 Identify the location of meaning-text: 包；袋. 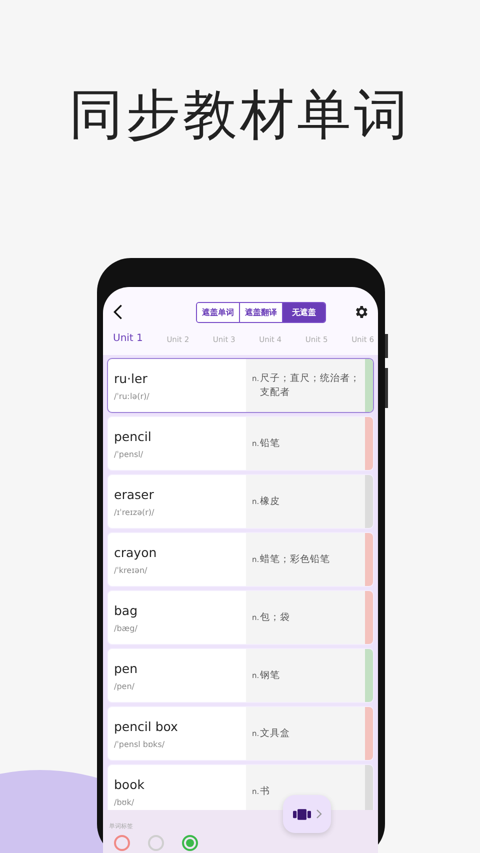
(275, 617).